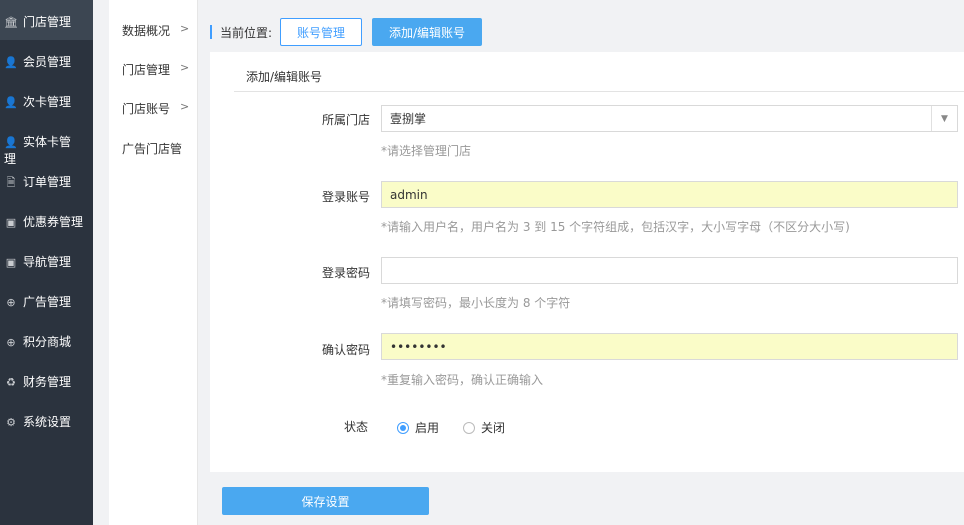  I want to click on password-input, so click(669, 270).